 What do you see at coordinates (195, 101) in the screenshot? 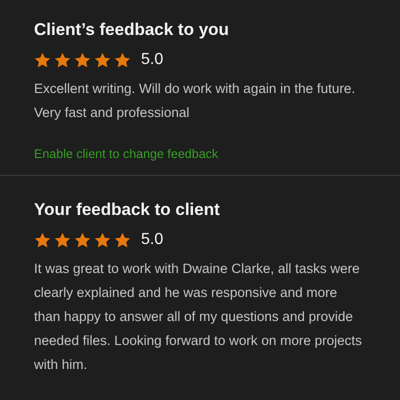
I see `feedback-text: Excellent writing. Will do work with again in the future. Very fast and professional` at bounding box center [195, 101].